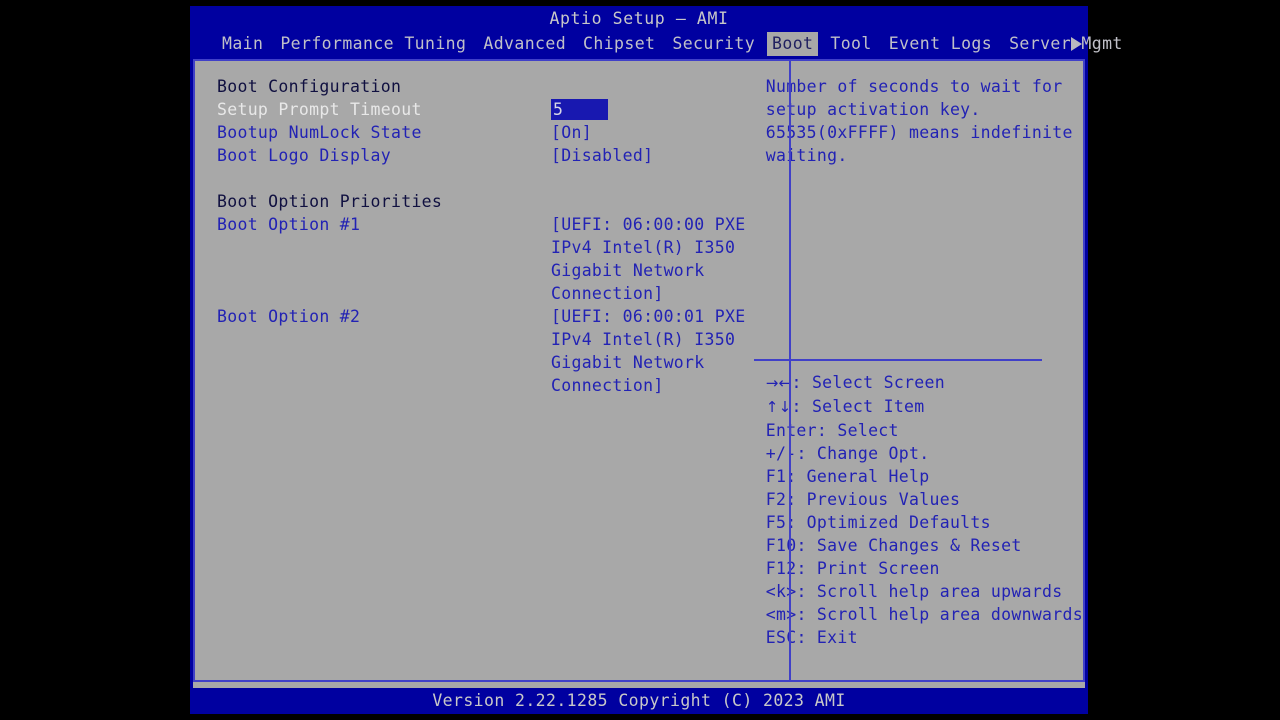  I want to click on legend-label: : Scroll help area upwards, so click(929, 591).